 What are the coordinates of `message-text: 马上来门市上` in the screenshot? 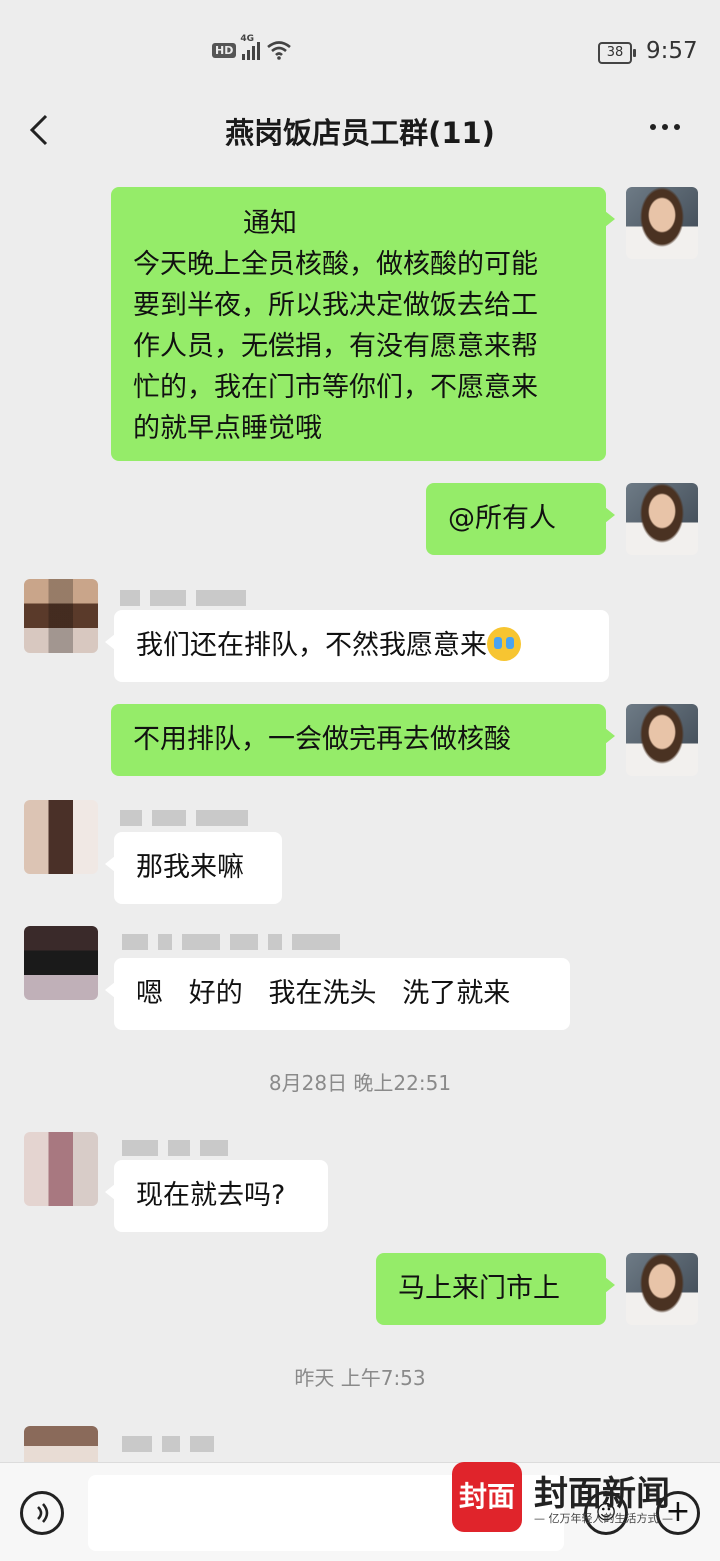 It's located at (479, 1288).